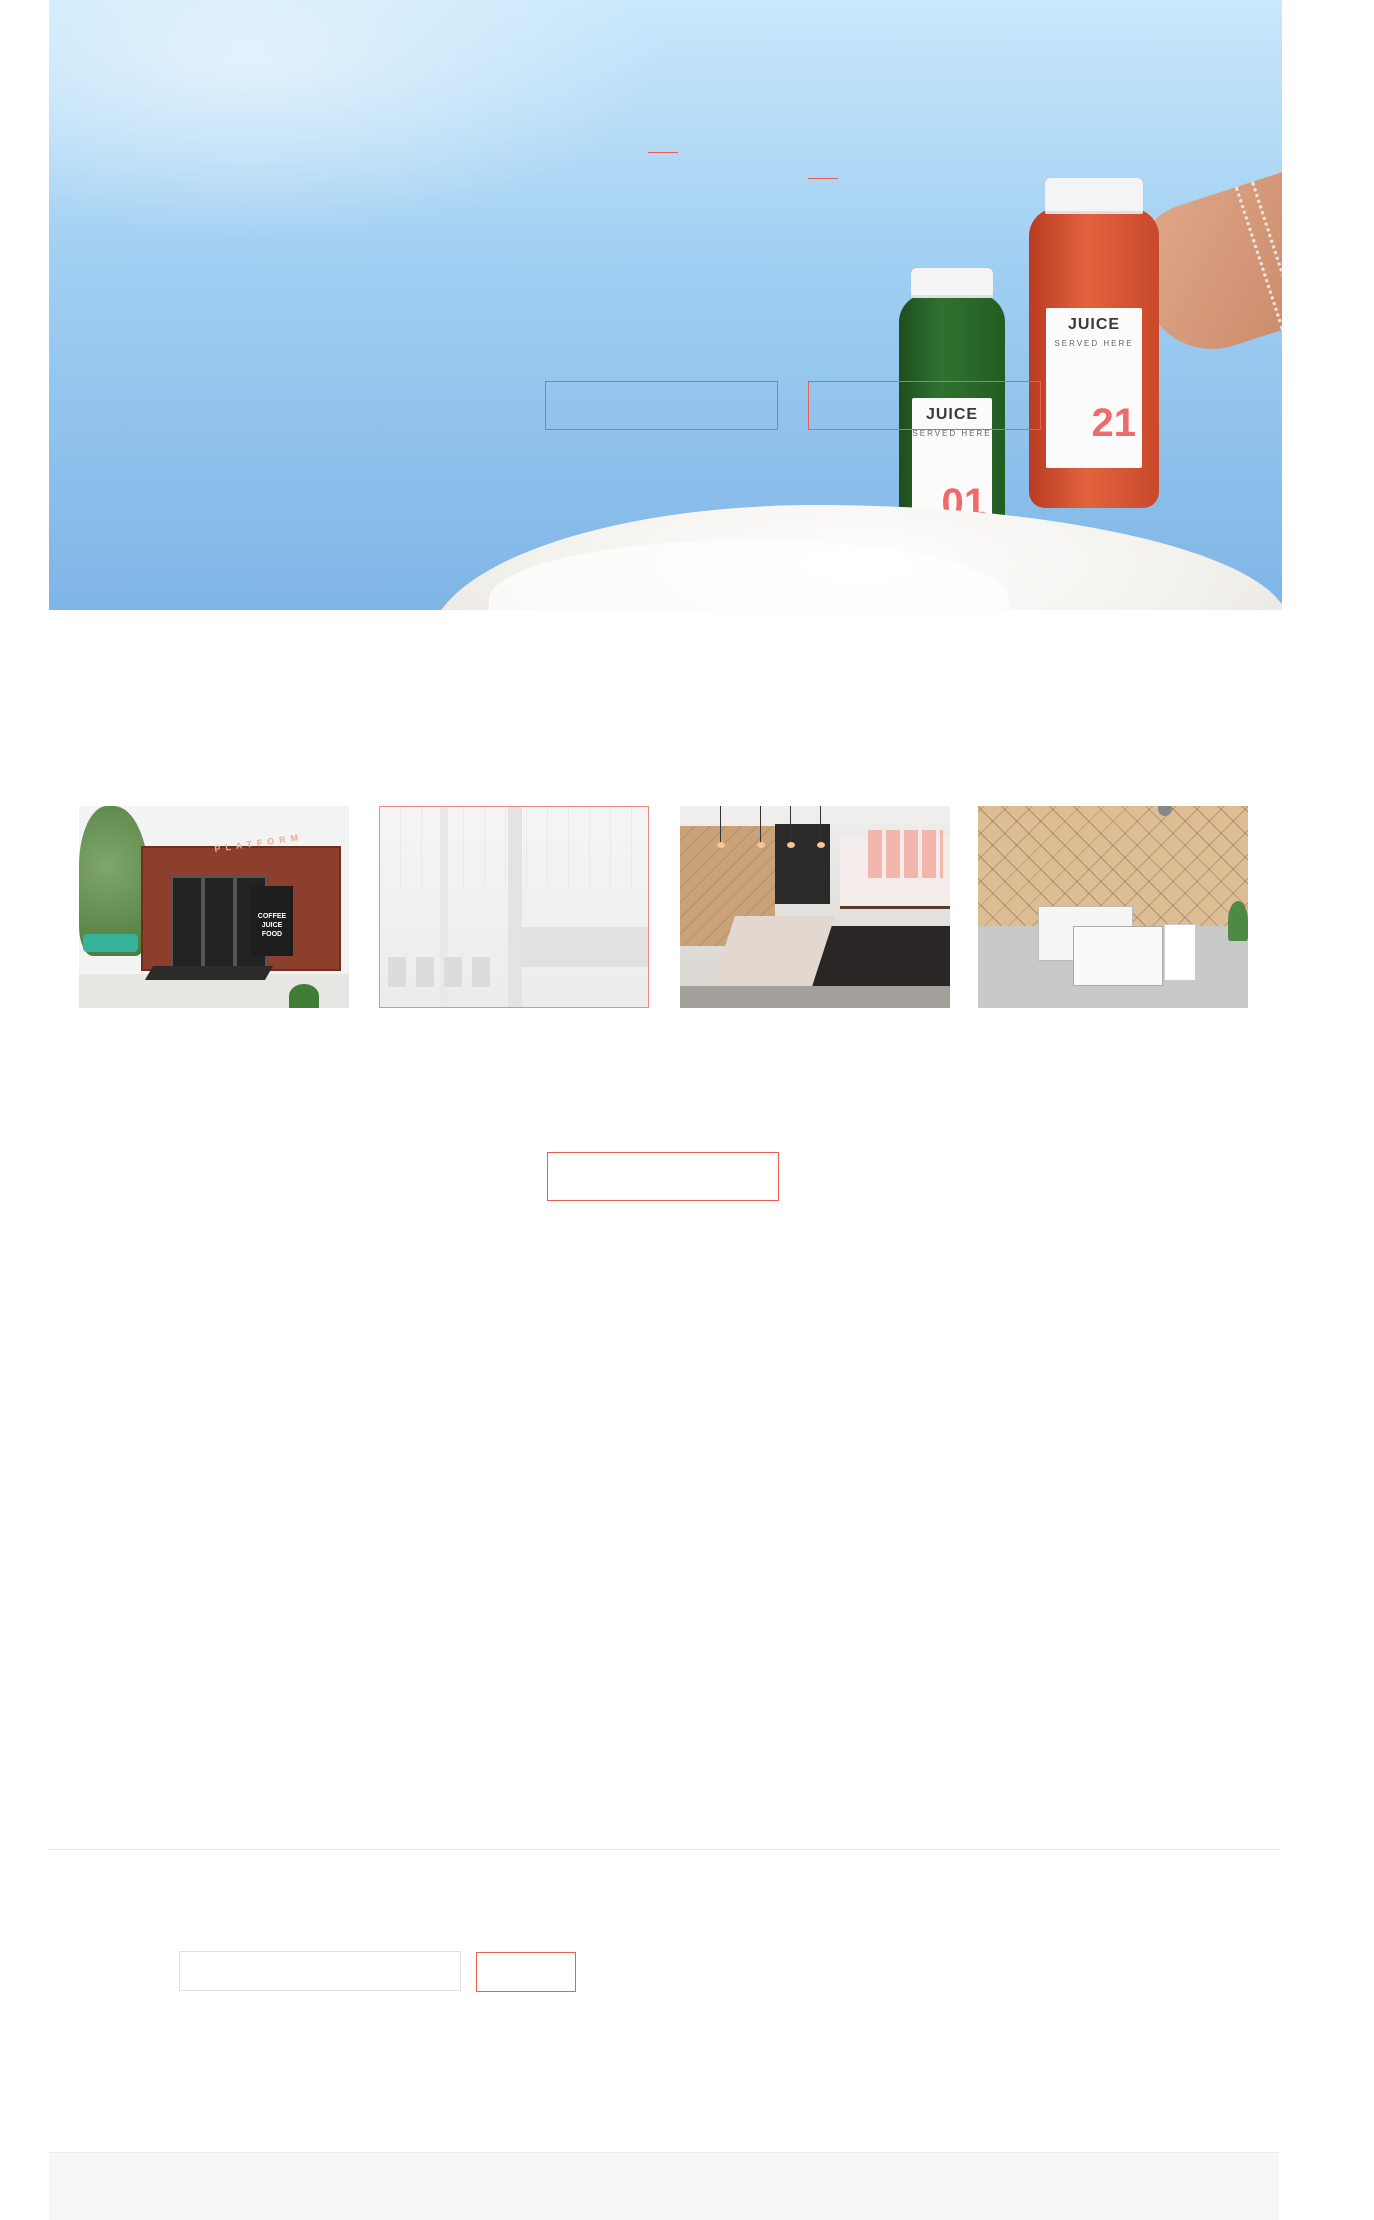 Image resolution: width=1374 pixels, height=2220 pixels. What do you see at coordinates (584, 947) in the screenshot?
I see `store-counter` at bounding box center [584, 947].